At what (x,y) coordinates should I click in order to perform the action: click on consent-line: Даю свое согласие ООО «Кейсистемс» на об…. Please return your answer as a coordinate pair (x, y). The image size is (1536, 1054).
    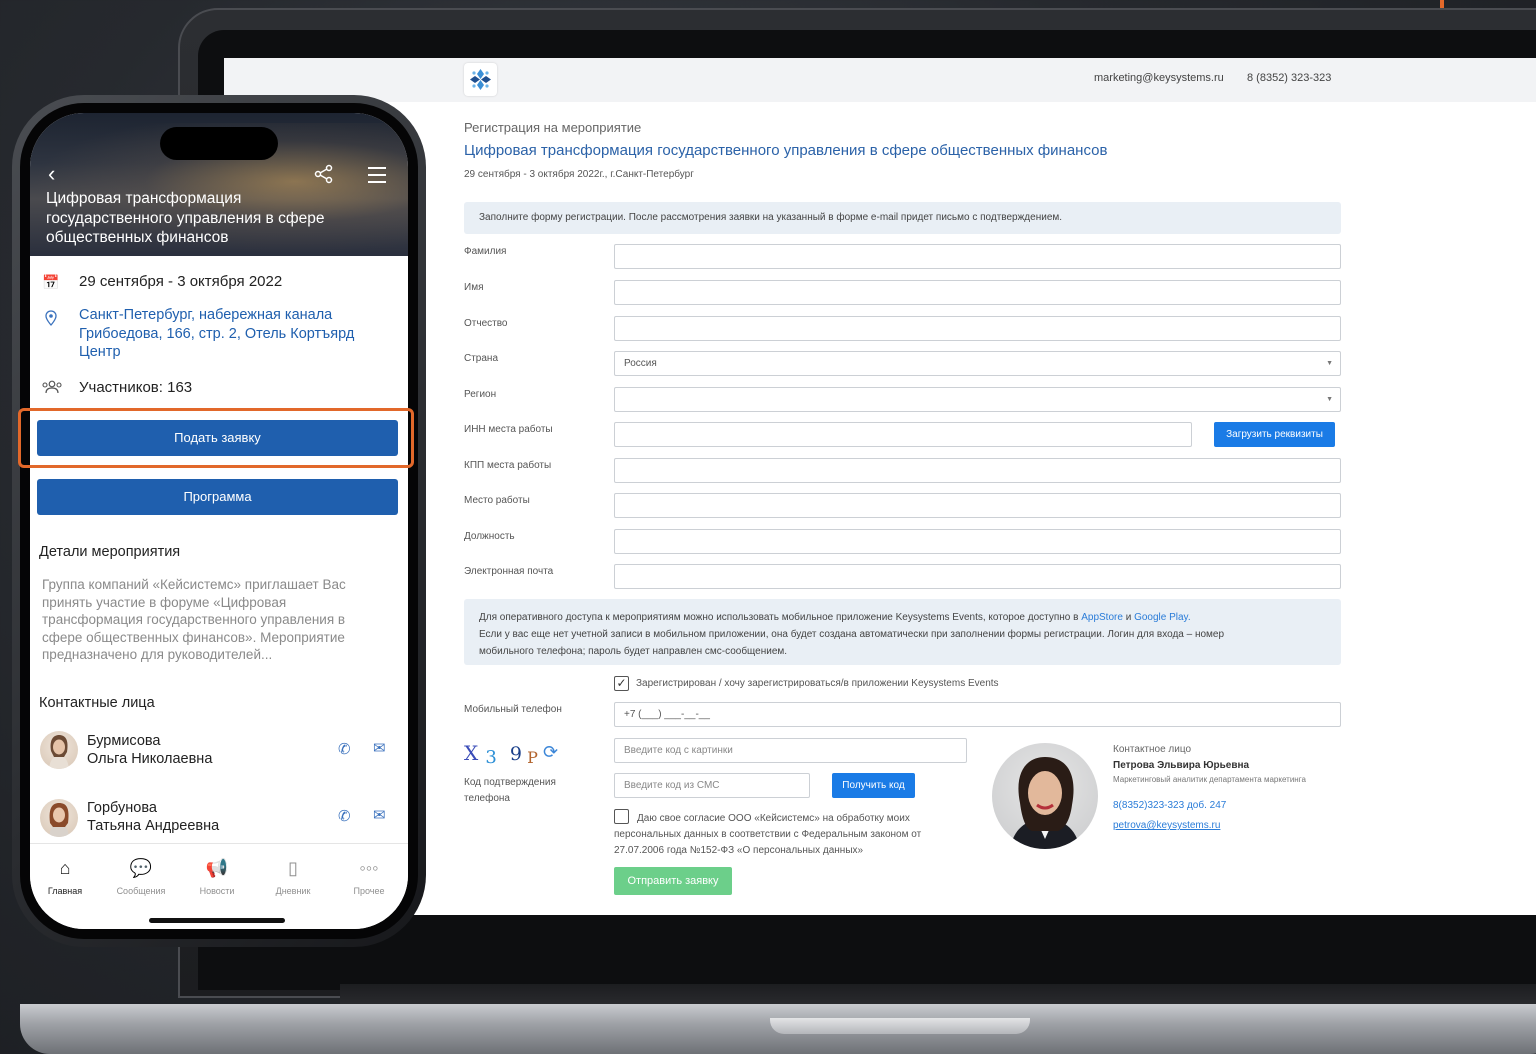
    Looking at the image, I should click on (773, 818).